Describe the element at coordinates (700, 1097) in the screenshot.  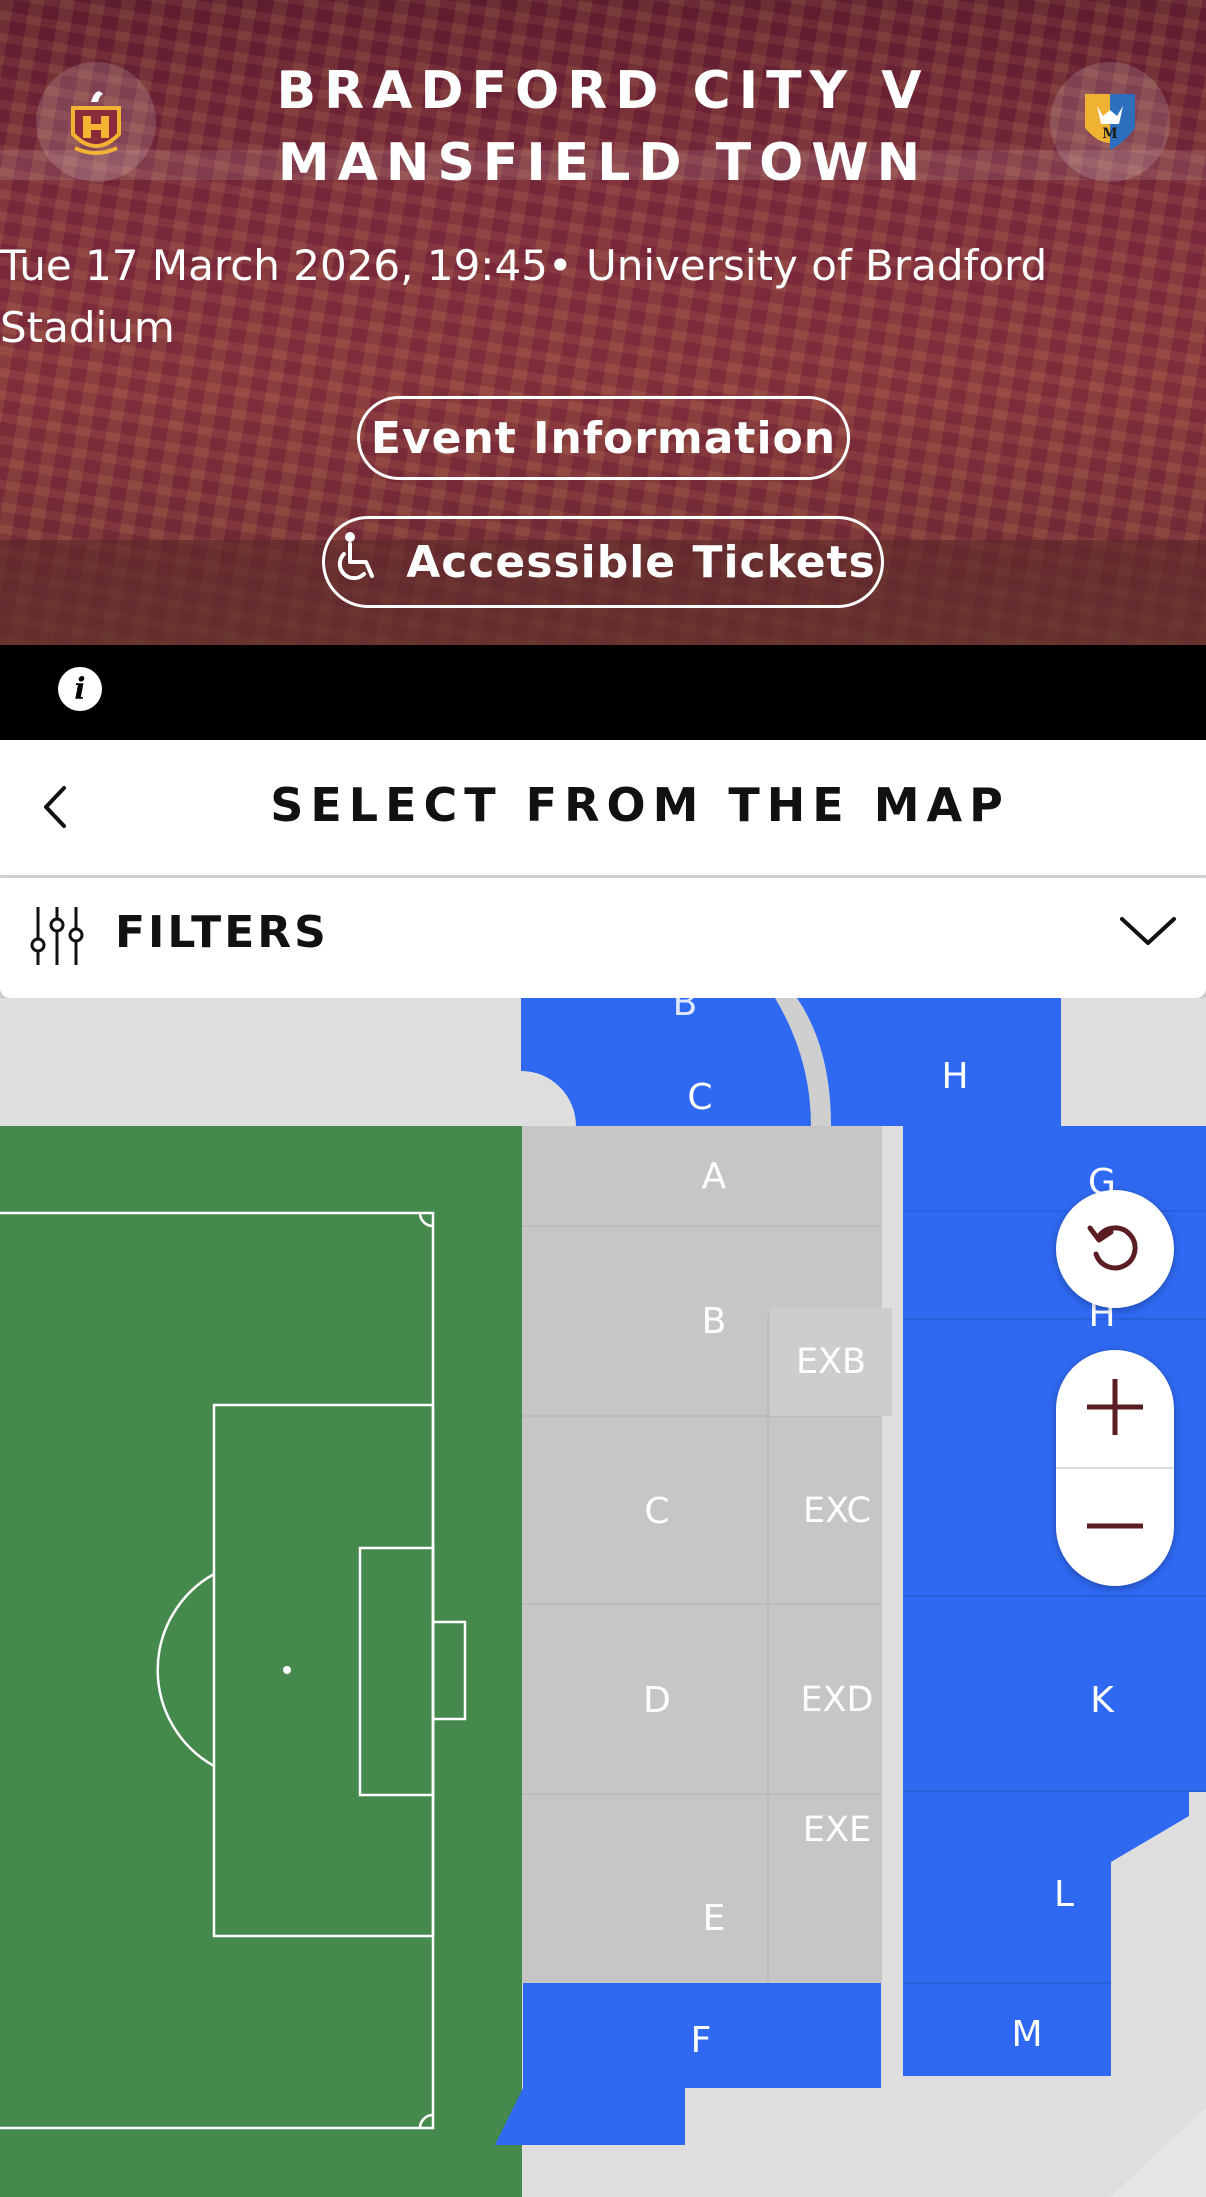
I see `seat-section-top-c: C` at that location.